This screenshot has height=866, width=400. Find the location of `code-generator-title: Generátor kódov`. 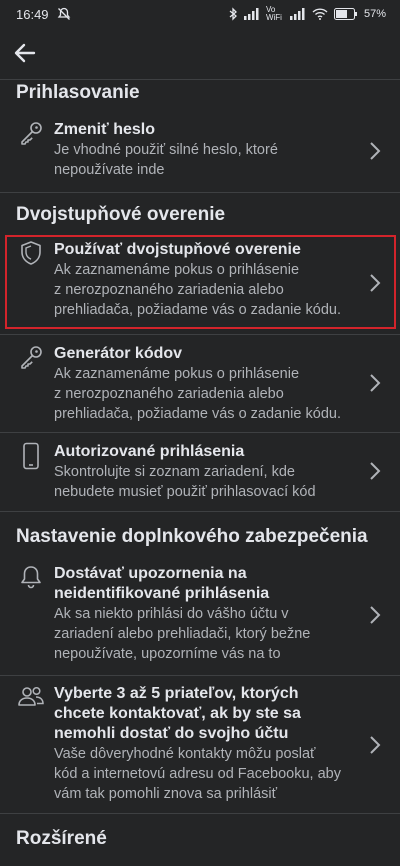

code-generator-title: Generátor kódov is located at coordinates (118, 353).